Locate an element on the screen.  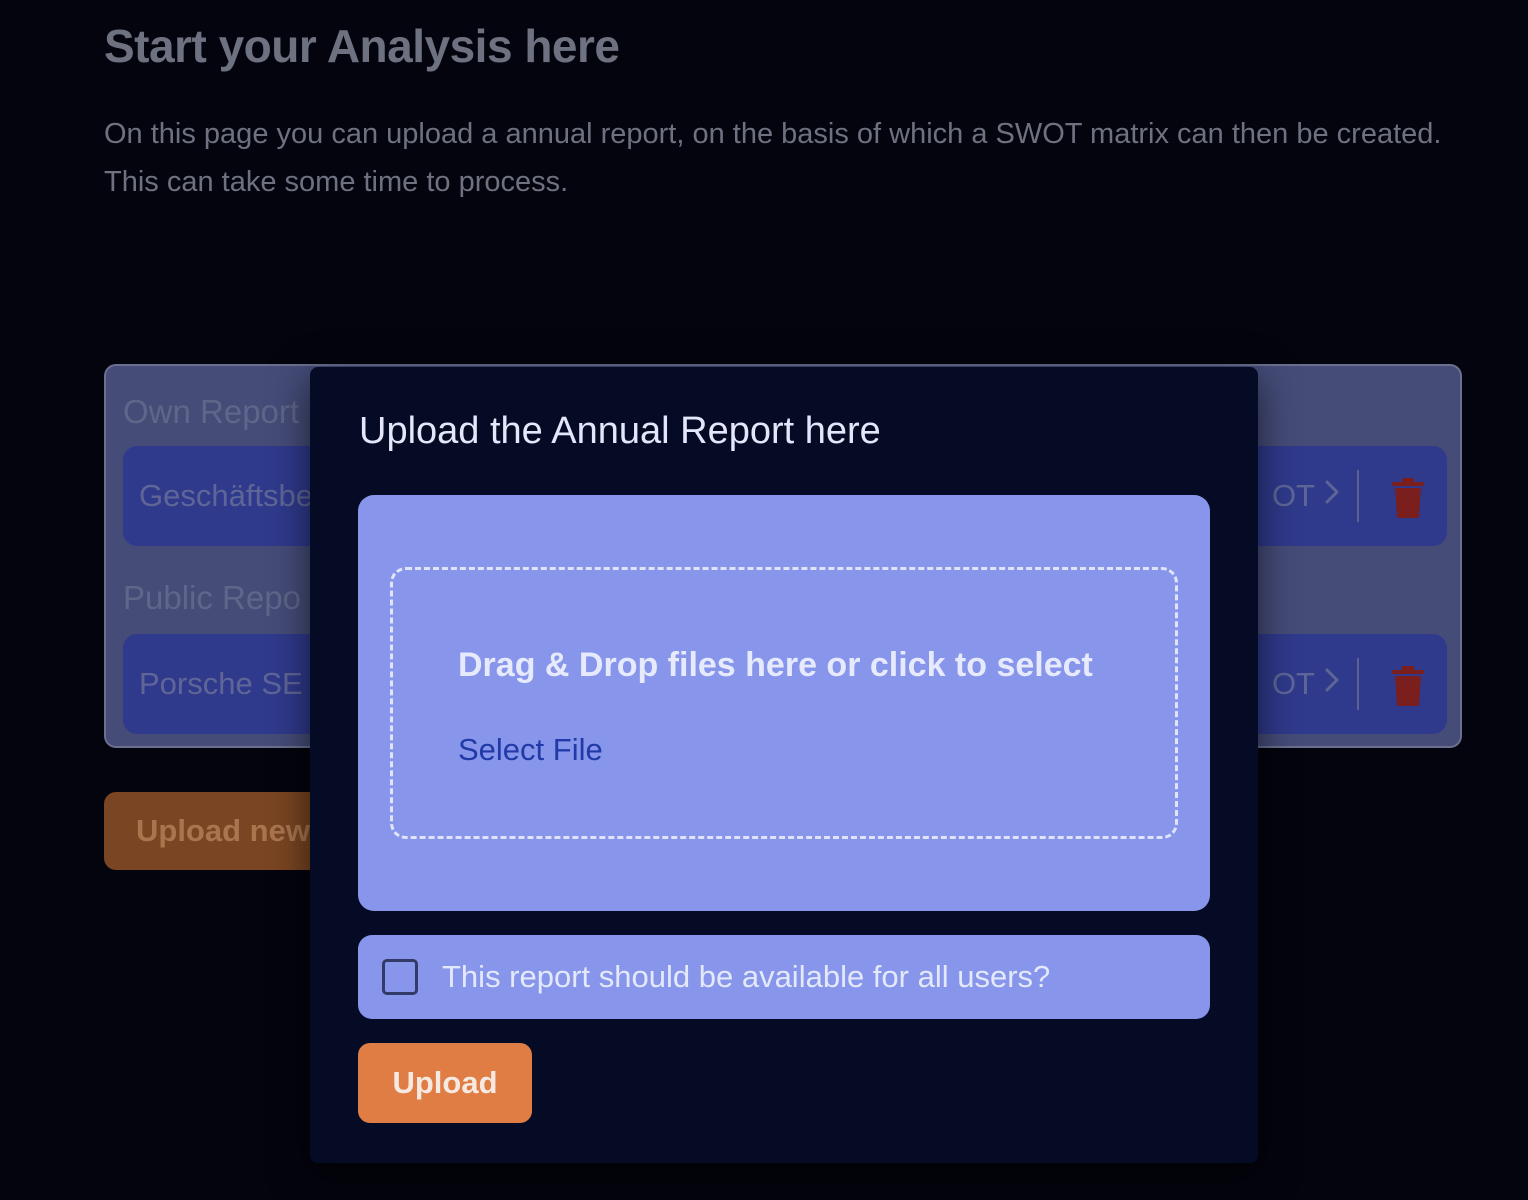
select-file-link: Select File is located at coordinates (530, 750).